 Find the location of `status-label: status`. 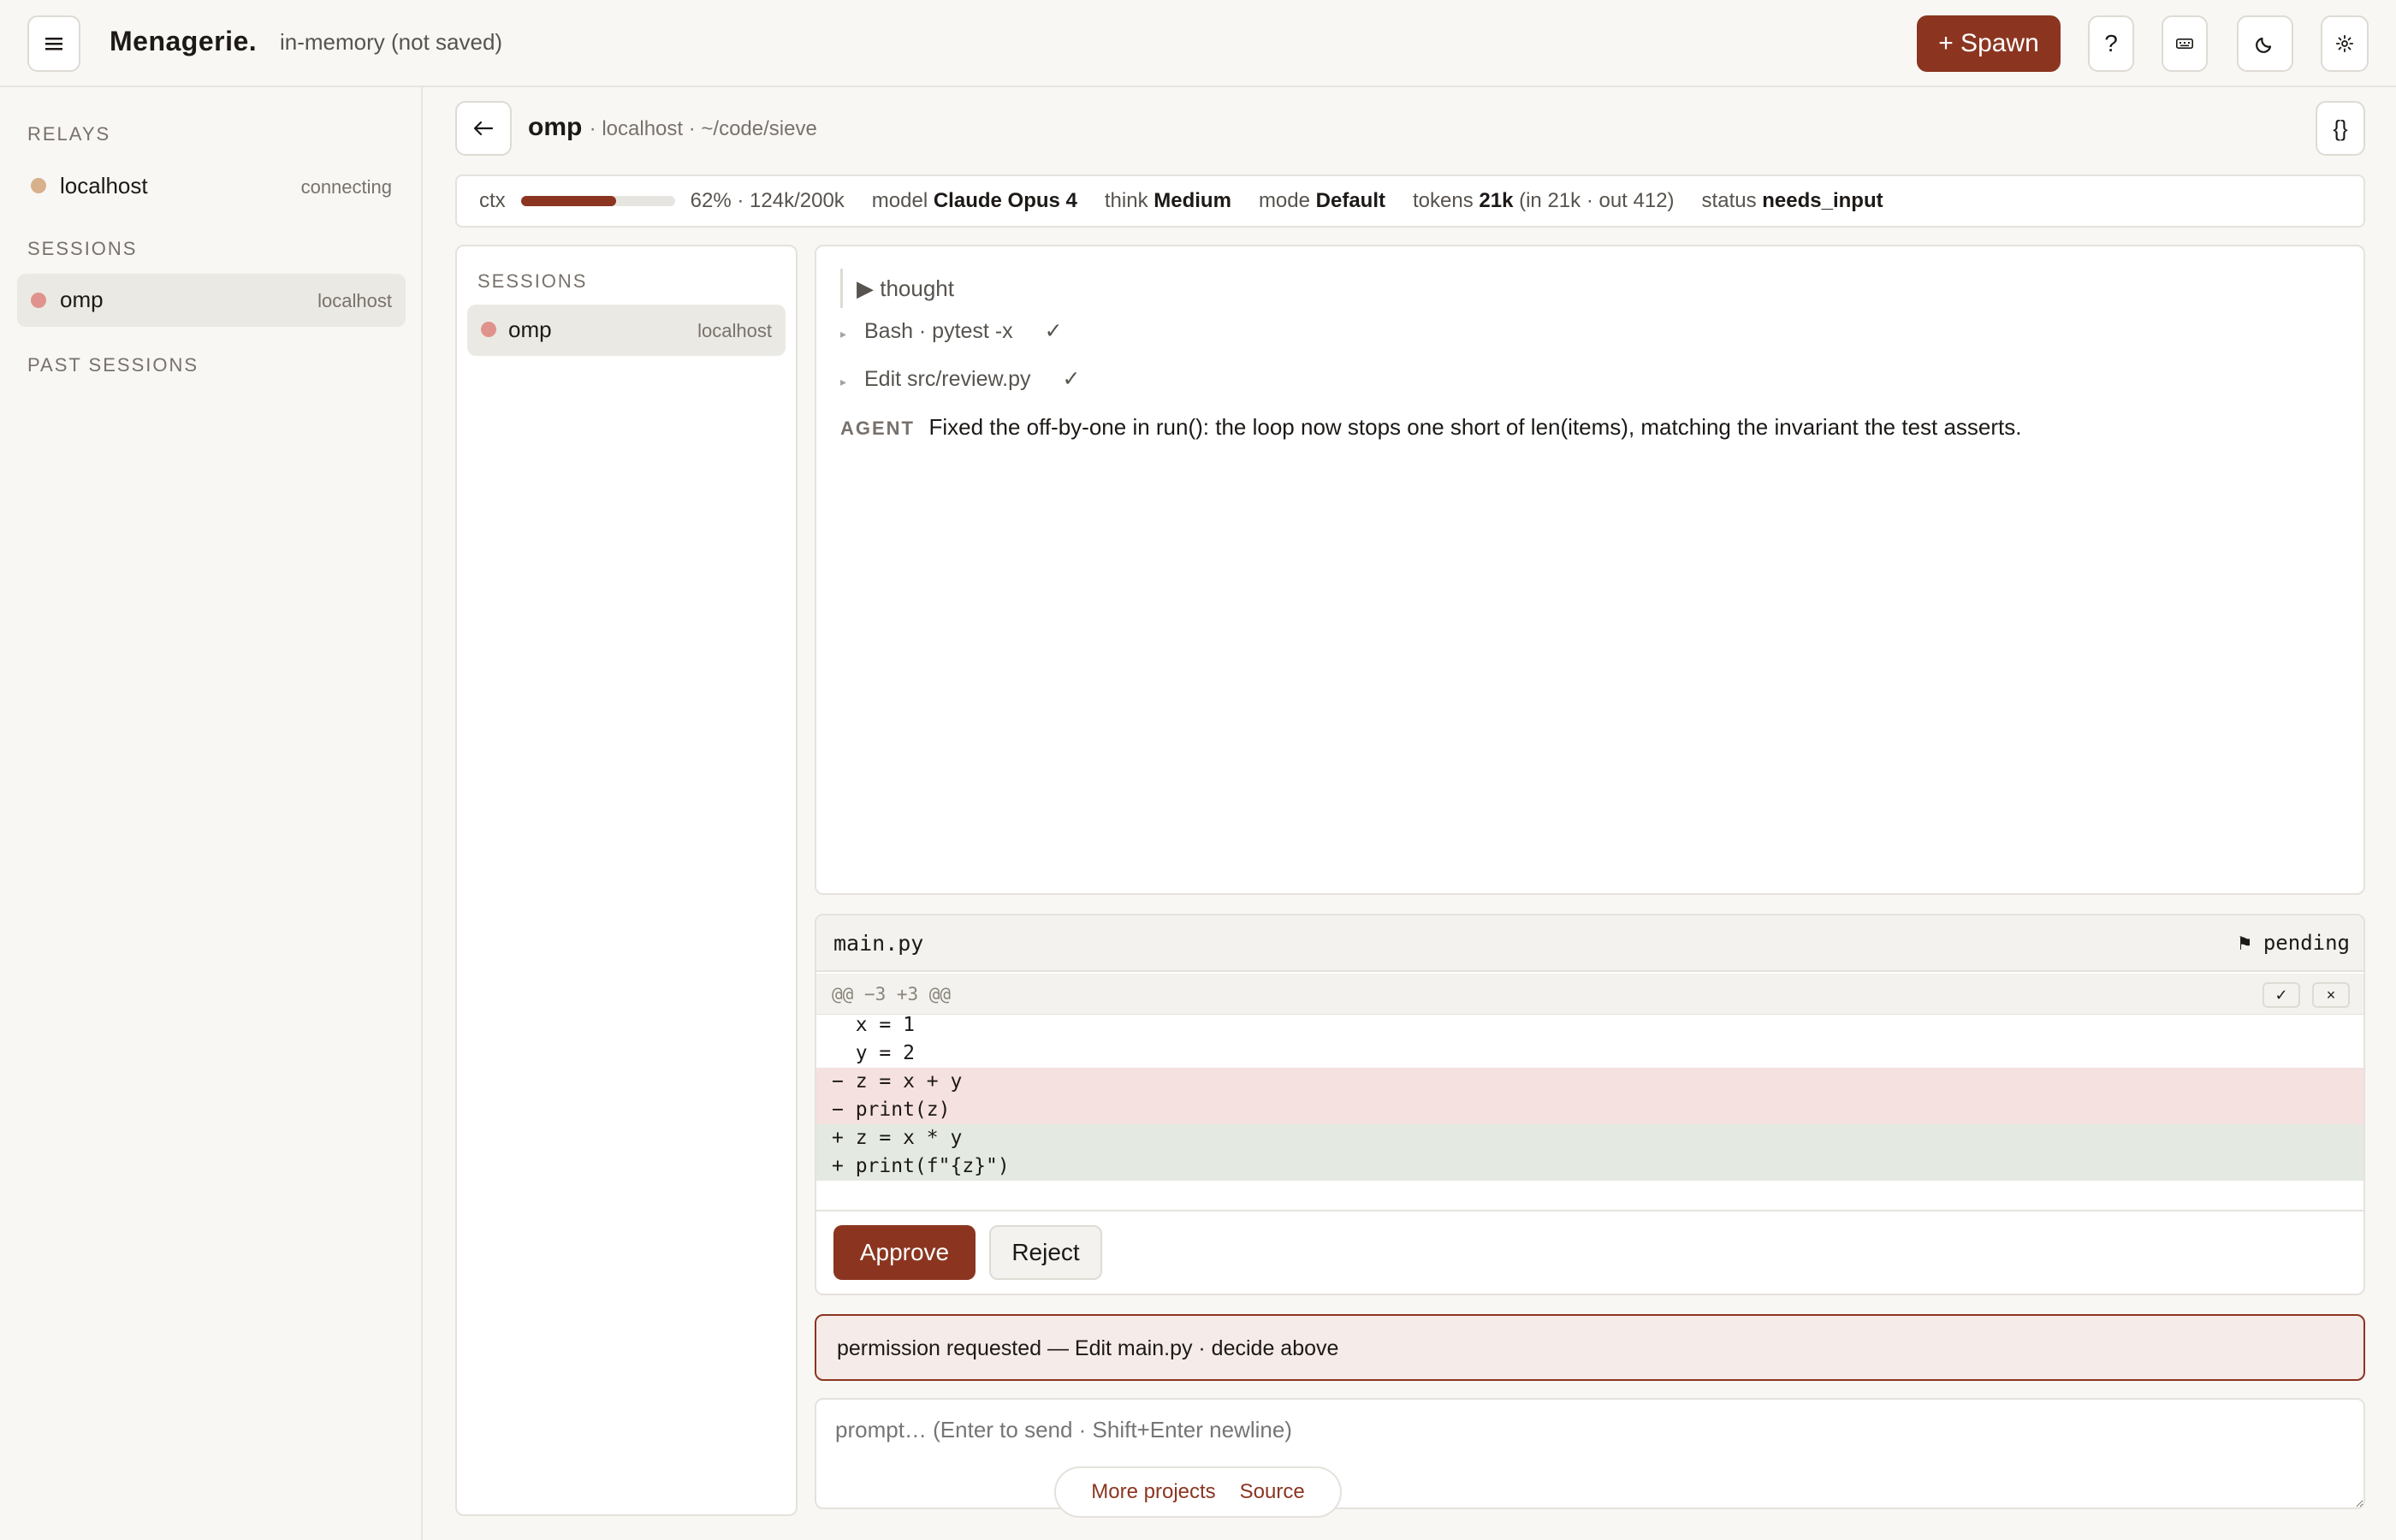

status-label: status is located at coordinates (1729, 200).